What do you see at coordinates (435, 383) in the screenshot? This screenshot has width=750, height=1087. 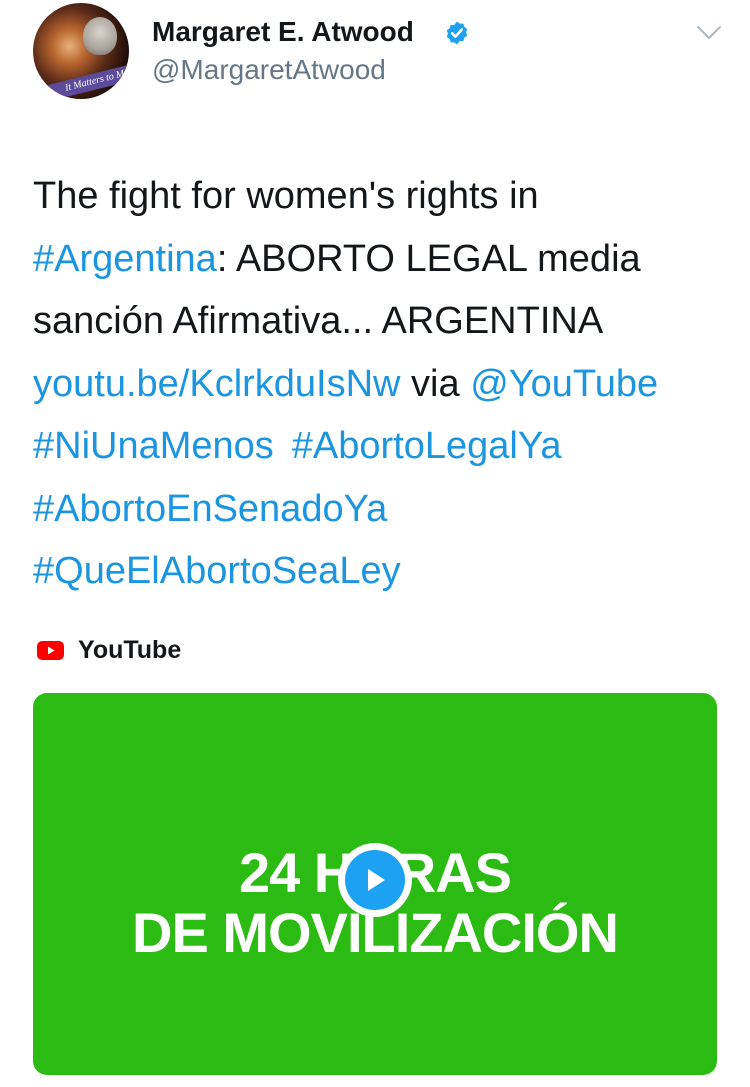 I see `tweet-text-segment: via` at bounding box center [435, 383].